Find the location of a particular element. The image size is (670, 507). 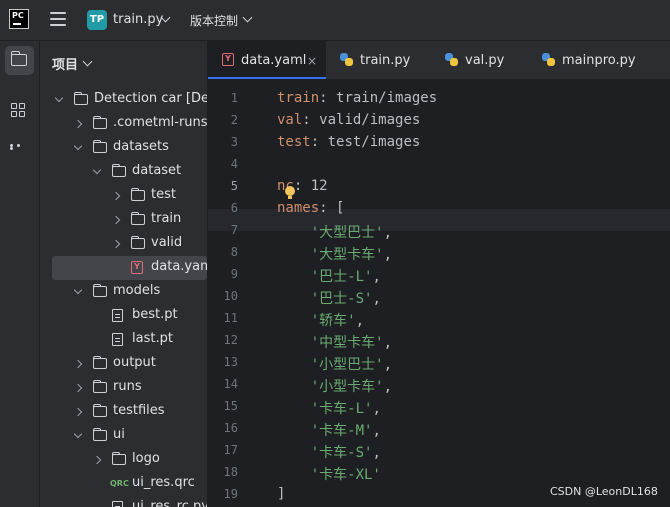

tree-item: output is located at coordinates (123, 364).